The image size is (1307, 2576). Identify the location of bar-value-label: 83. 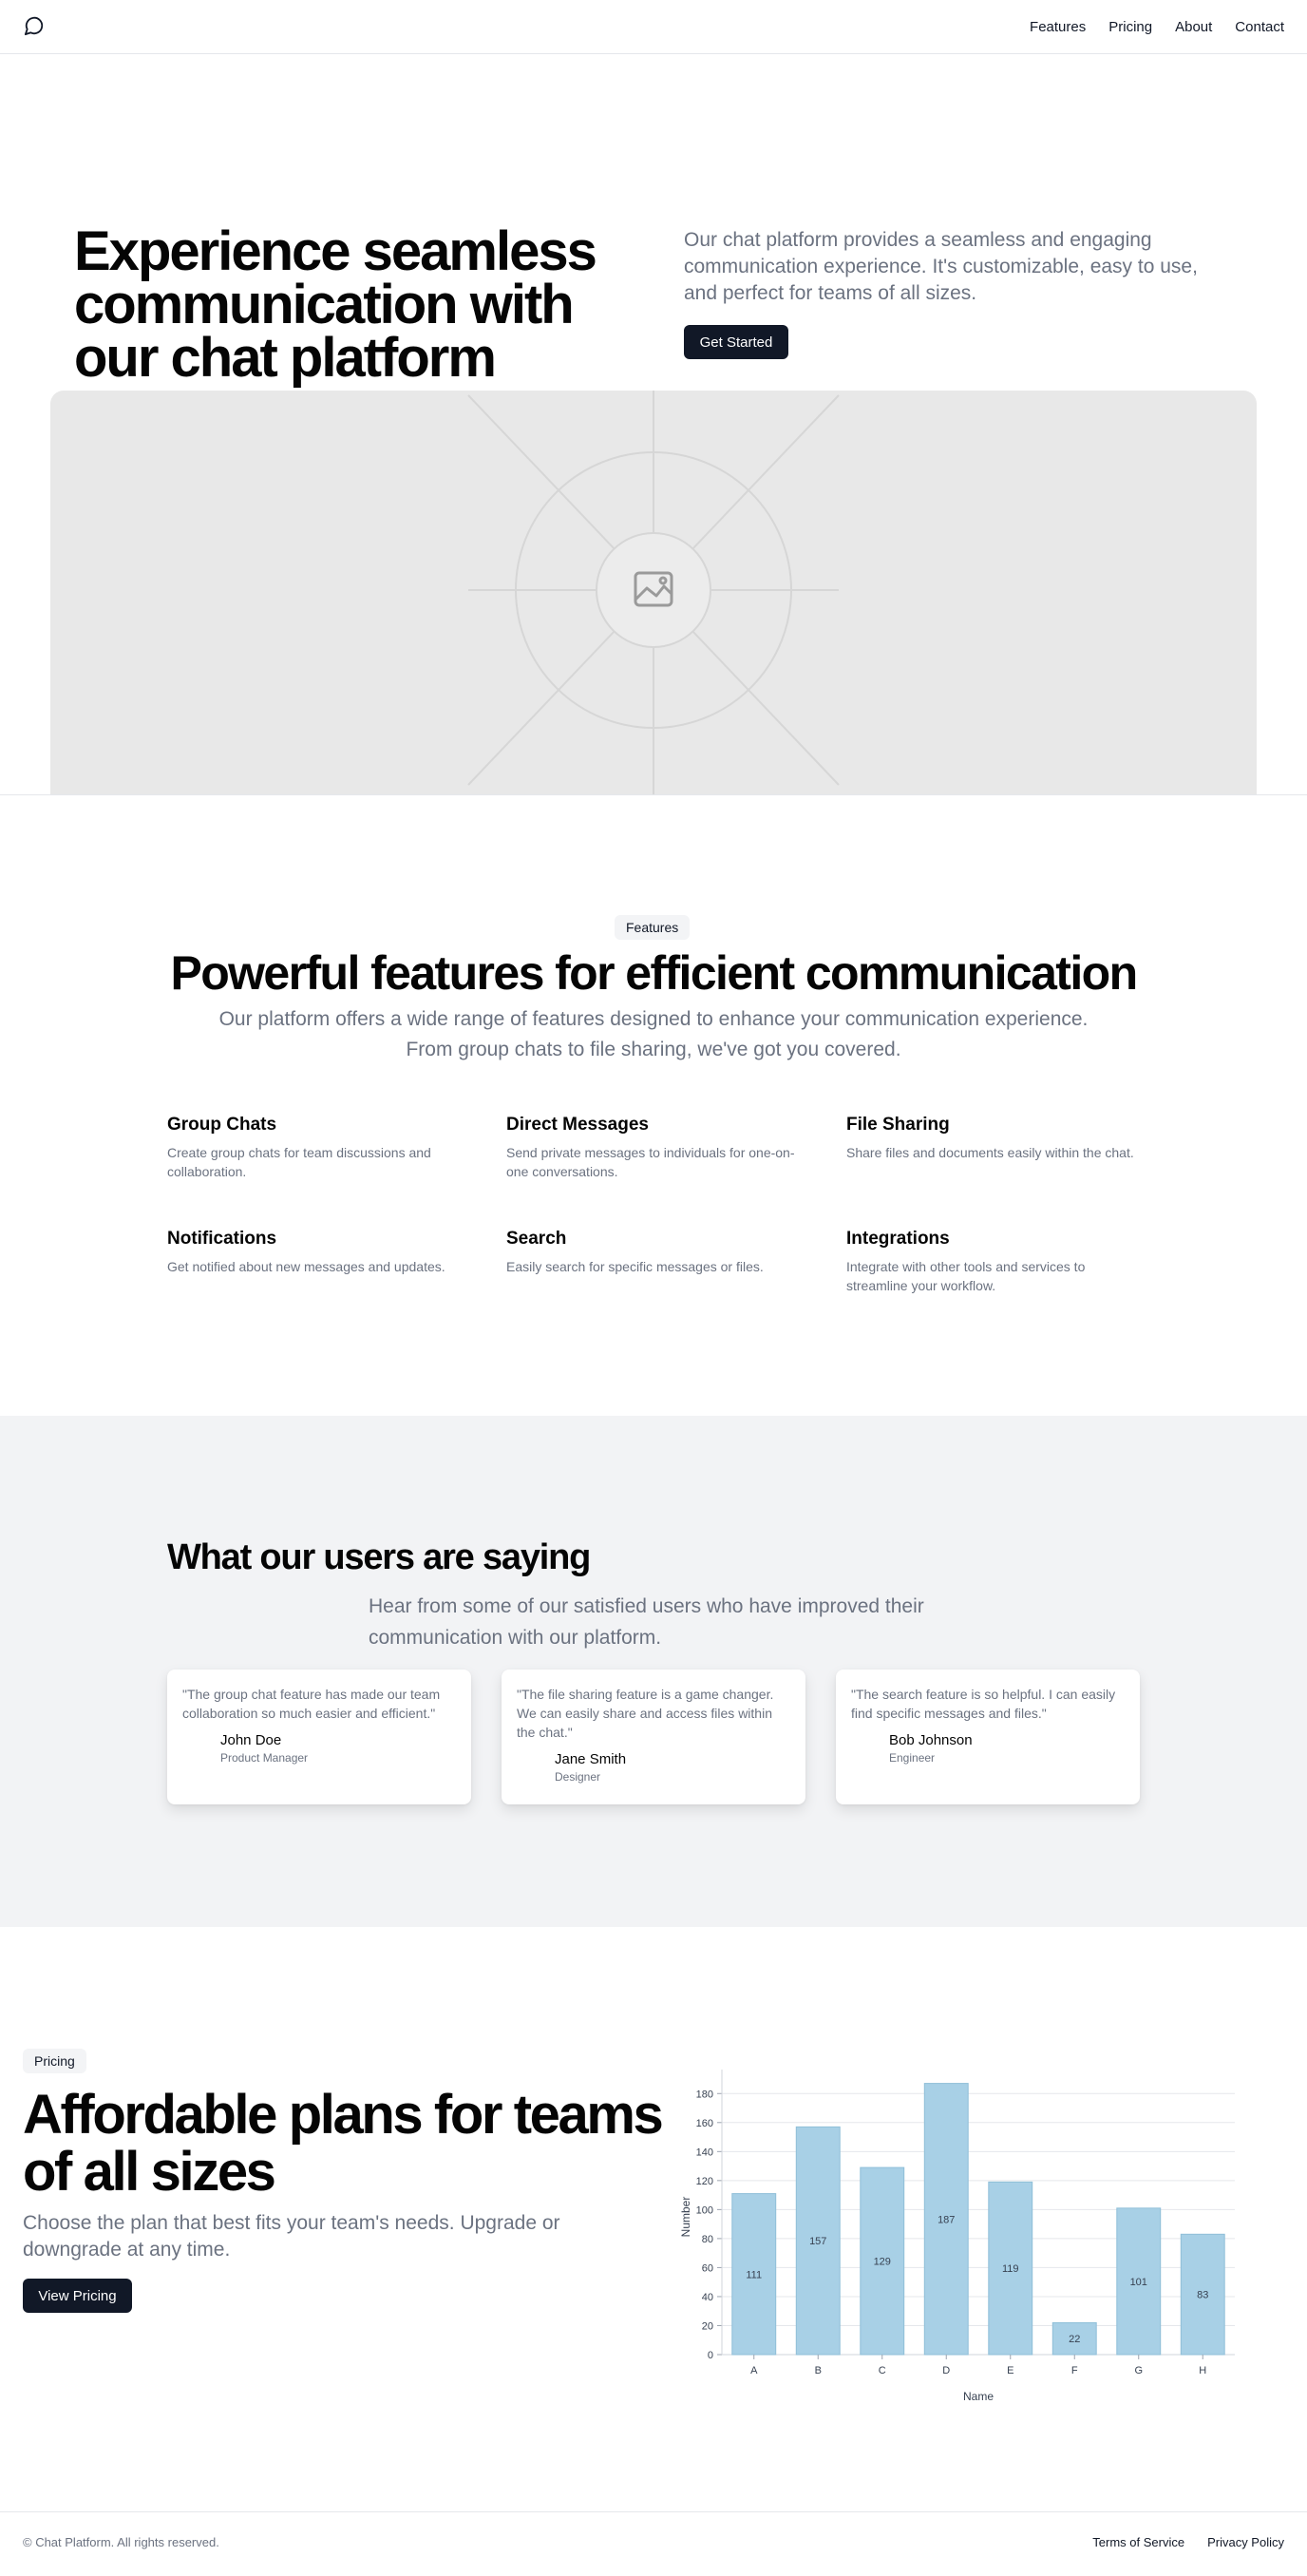
(1202, 2295).